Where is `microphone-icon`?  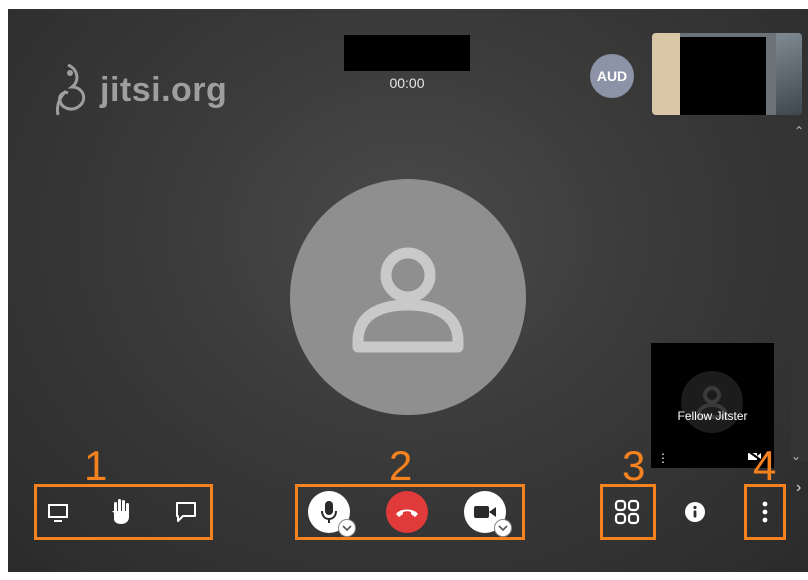
microphone-icon is located at coordinates (329, 512).